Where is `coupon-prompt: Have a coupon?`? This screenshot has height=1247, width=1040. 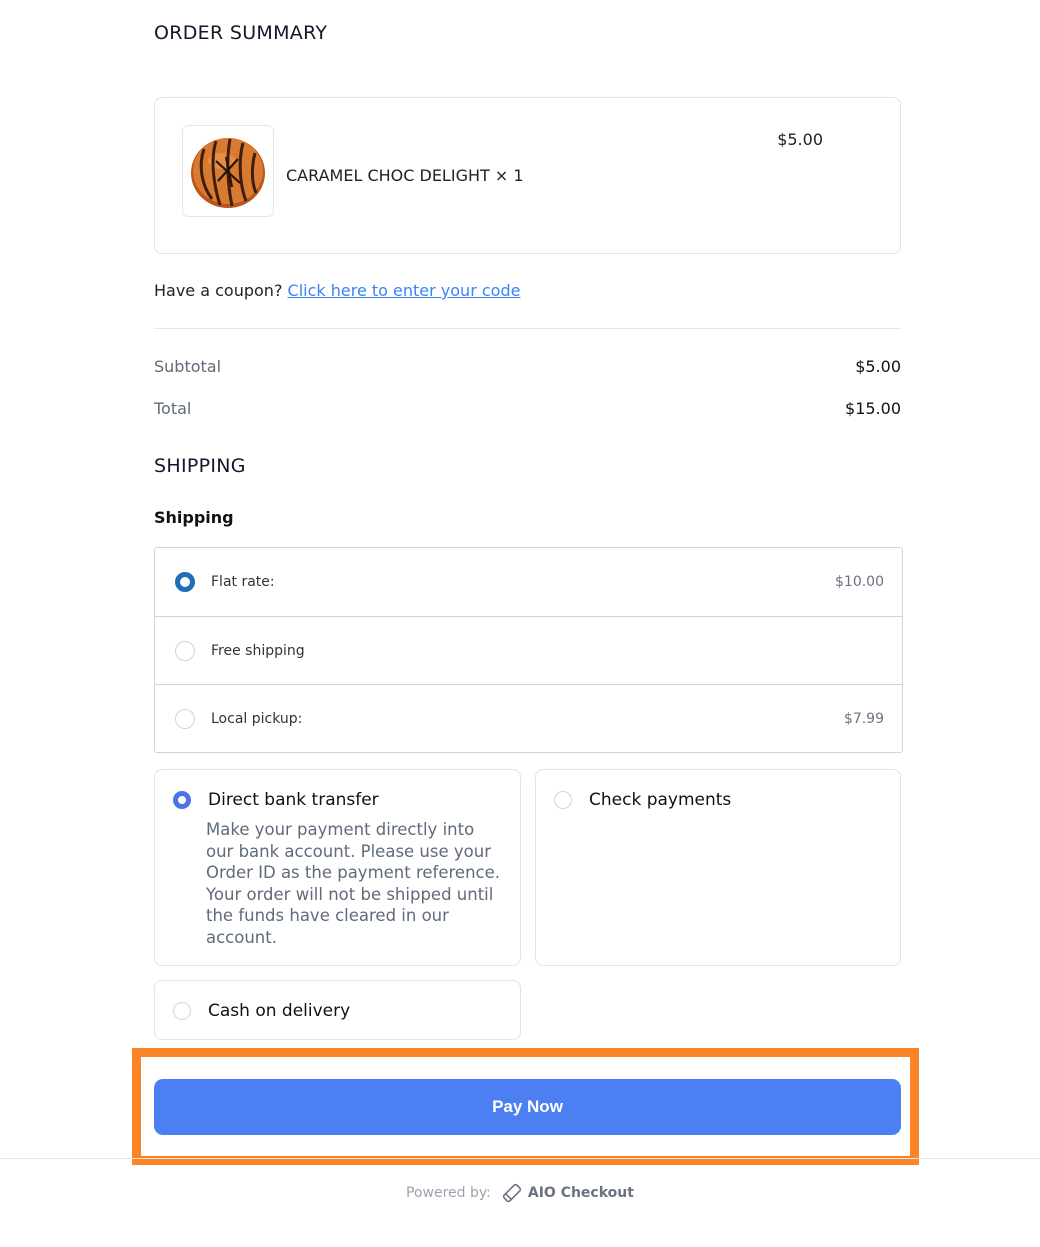
coupon-prompt: Have a coupon? is located at coordinates (218, 290).